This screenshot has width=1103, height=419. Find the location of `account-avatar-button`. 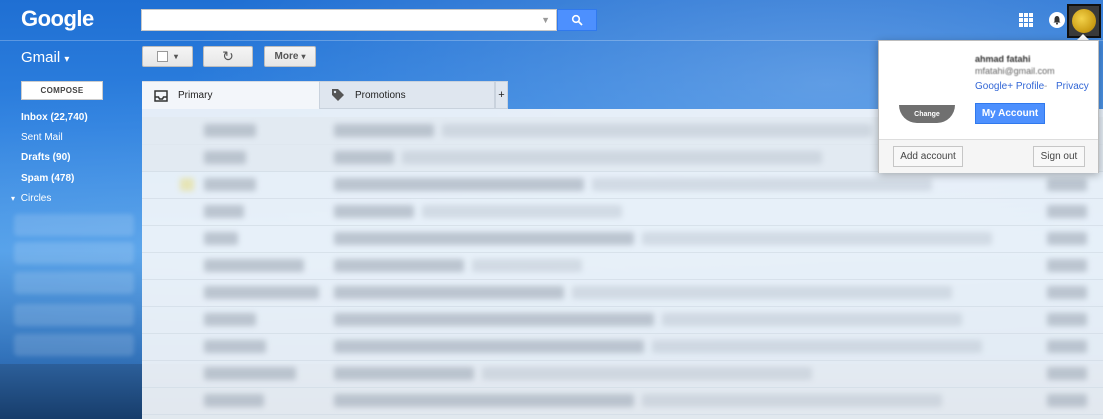

account-avatar-button is located at coordinates (1084, 21).